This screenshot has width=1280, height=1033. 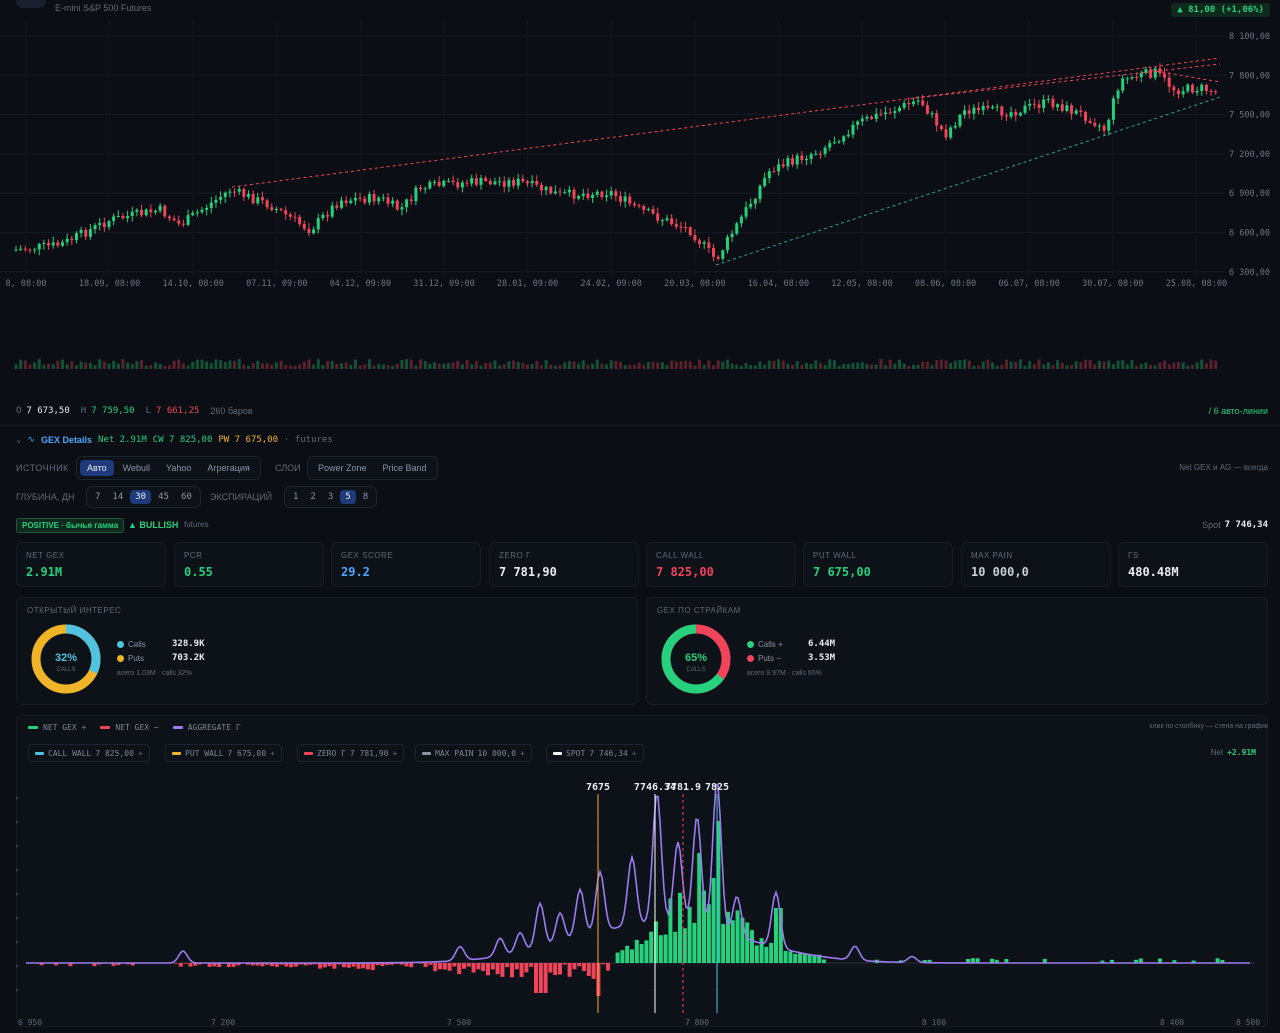 I want to click on expiry-1: 1, so click(x=295, y=497).